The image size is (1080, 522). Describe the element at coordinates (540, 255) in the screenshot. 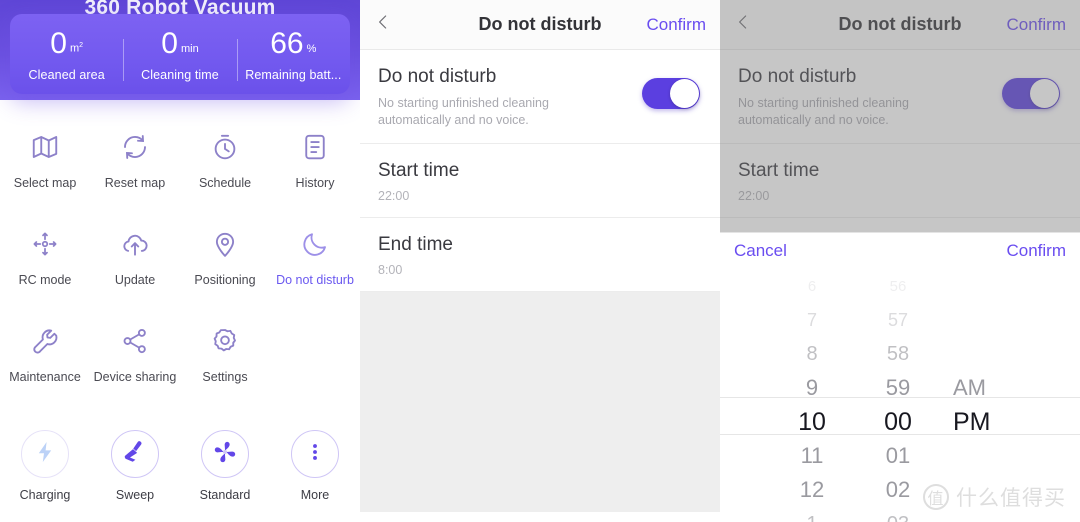

I see `end-time-row: End time 8:00` at that location.